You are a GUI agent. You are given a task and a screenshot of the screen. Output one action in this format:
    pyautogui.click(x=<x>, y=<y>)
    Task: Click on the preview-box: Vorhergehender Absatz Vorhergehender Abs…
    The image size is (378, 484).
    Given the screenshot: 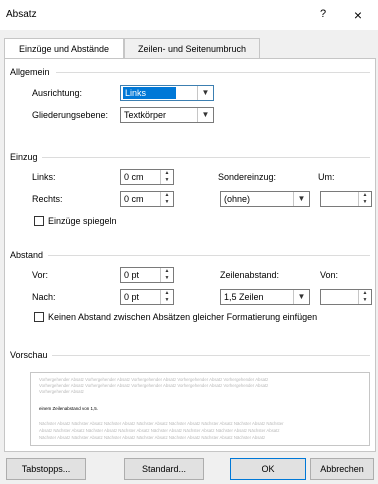 What is the action you would take?
    pyautogui.click(x=200, y=409)
    